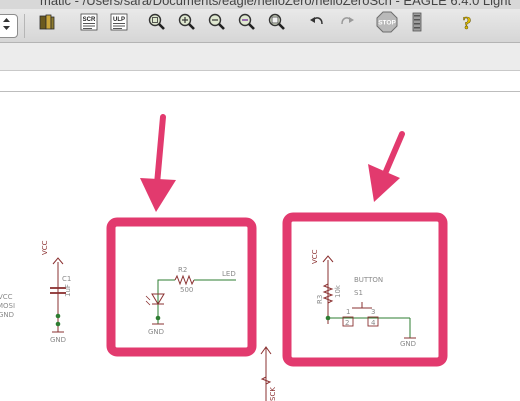 This screenshot has height=401, width=520. I want to click on button-circuit: VCC R3 10k BUTTON S1 GND 2 4 1 3, so click(363, 298).